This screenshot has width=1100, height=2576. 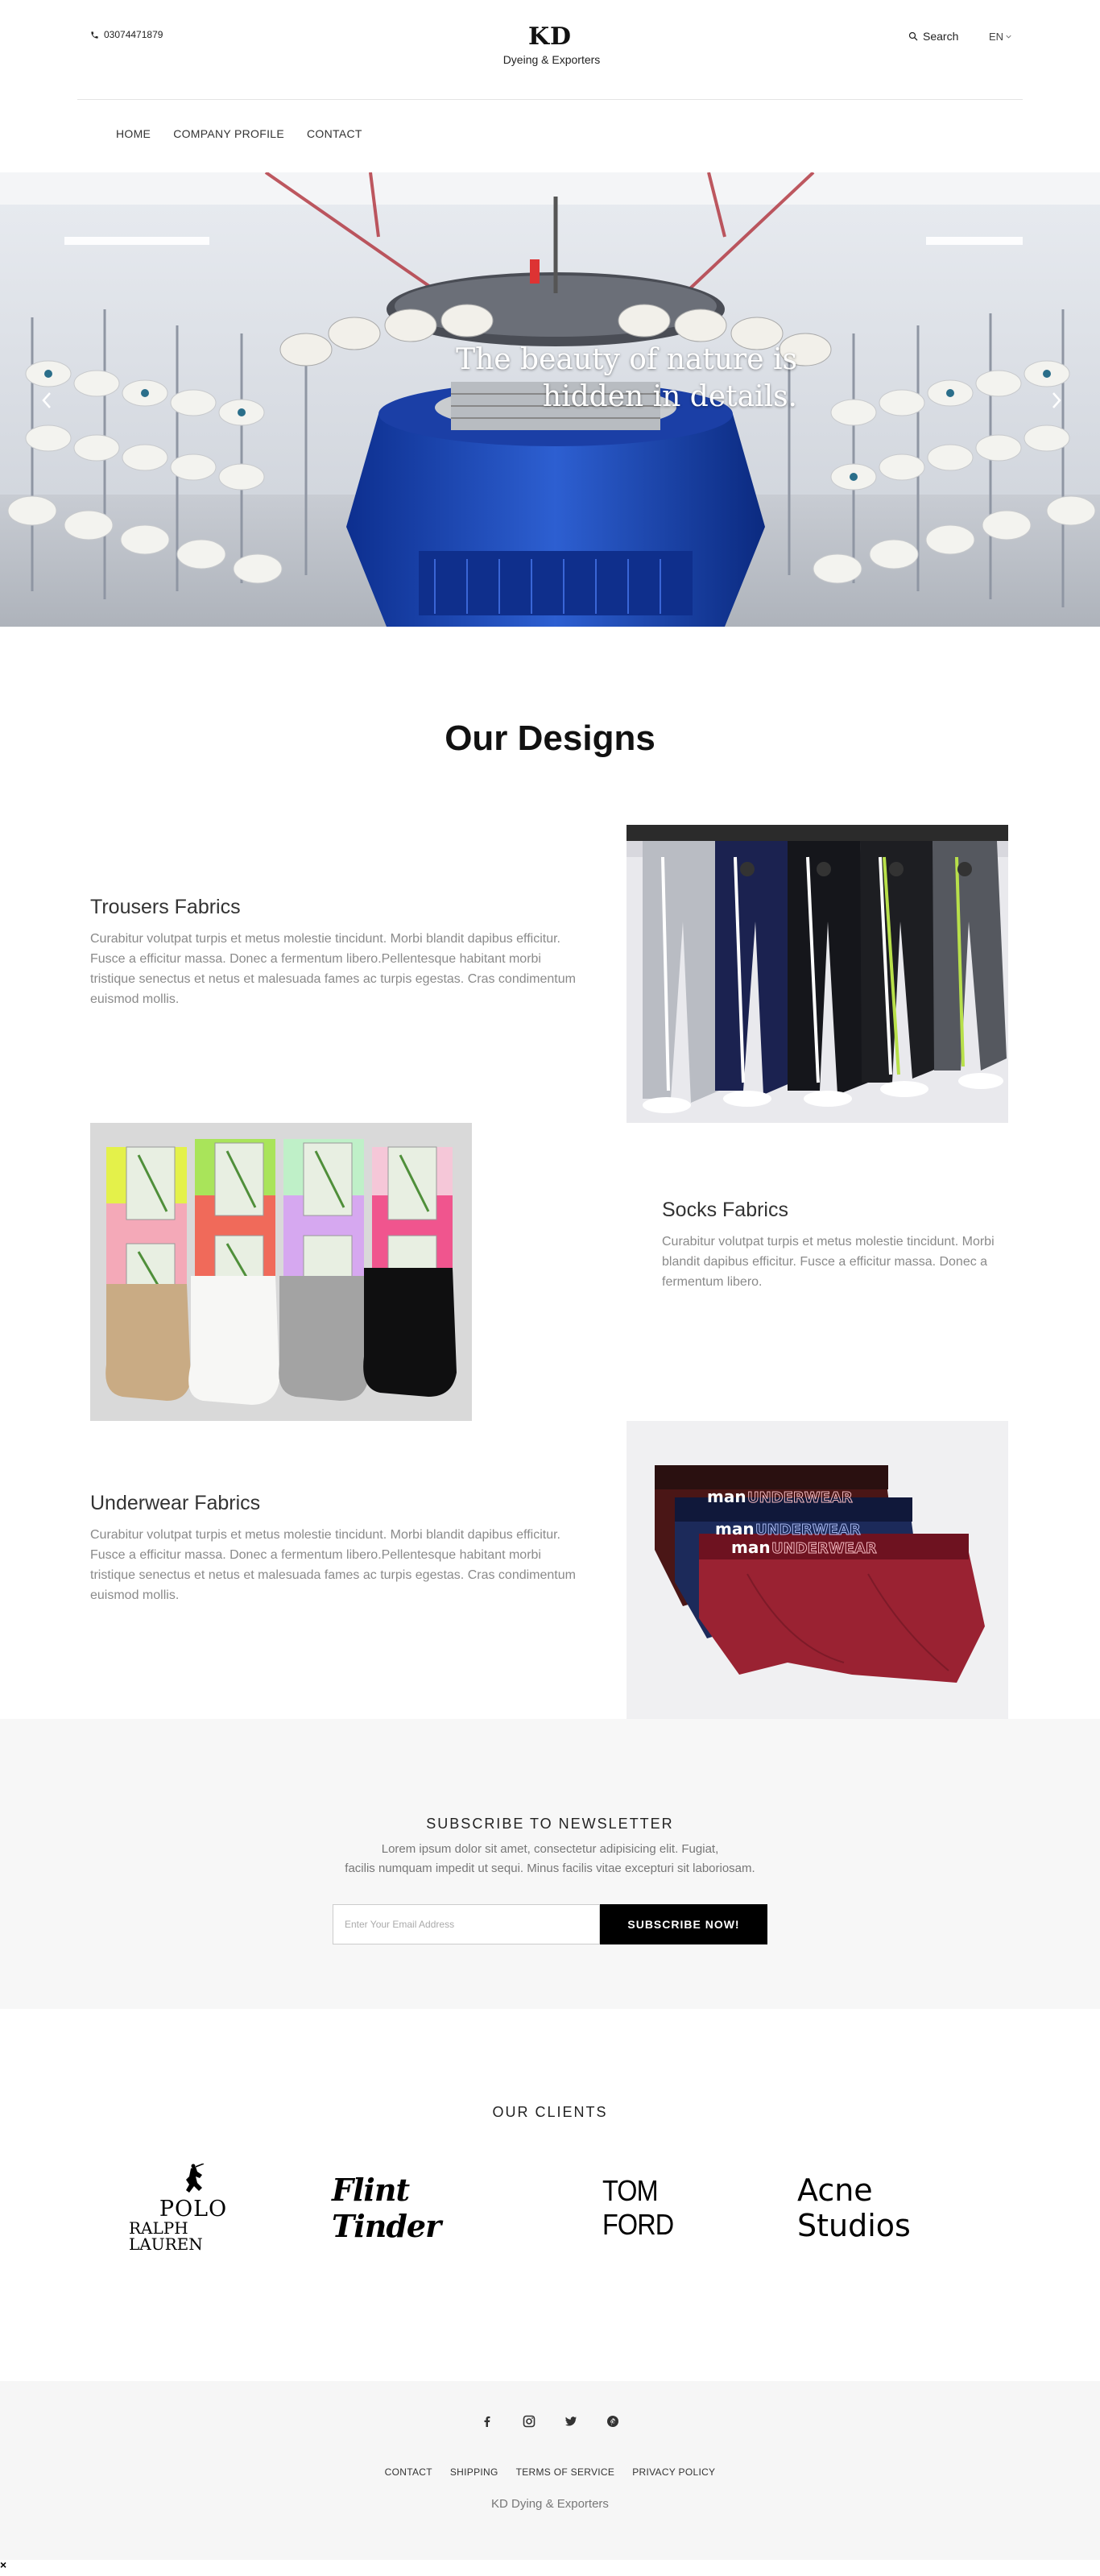 What do you see at coordinates (824, 1548) in the screenshot?
I see `underwear-band-text-3: UNDERWEAR` at bounding box center [824, 1548].